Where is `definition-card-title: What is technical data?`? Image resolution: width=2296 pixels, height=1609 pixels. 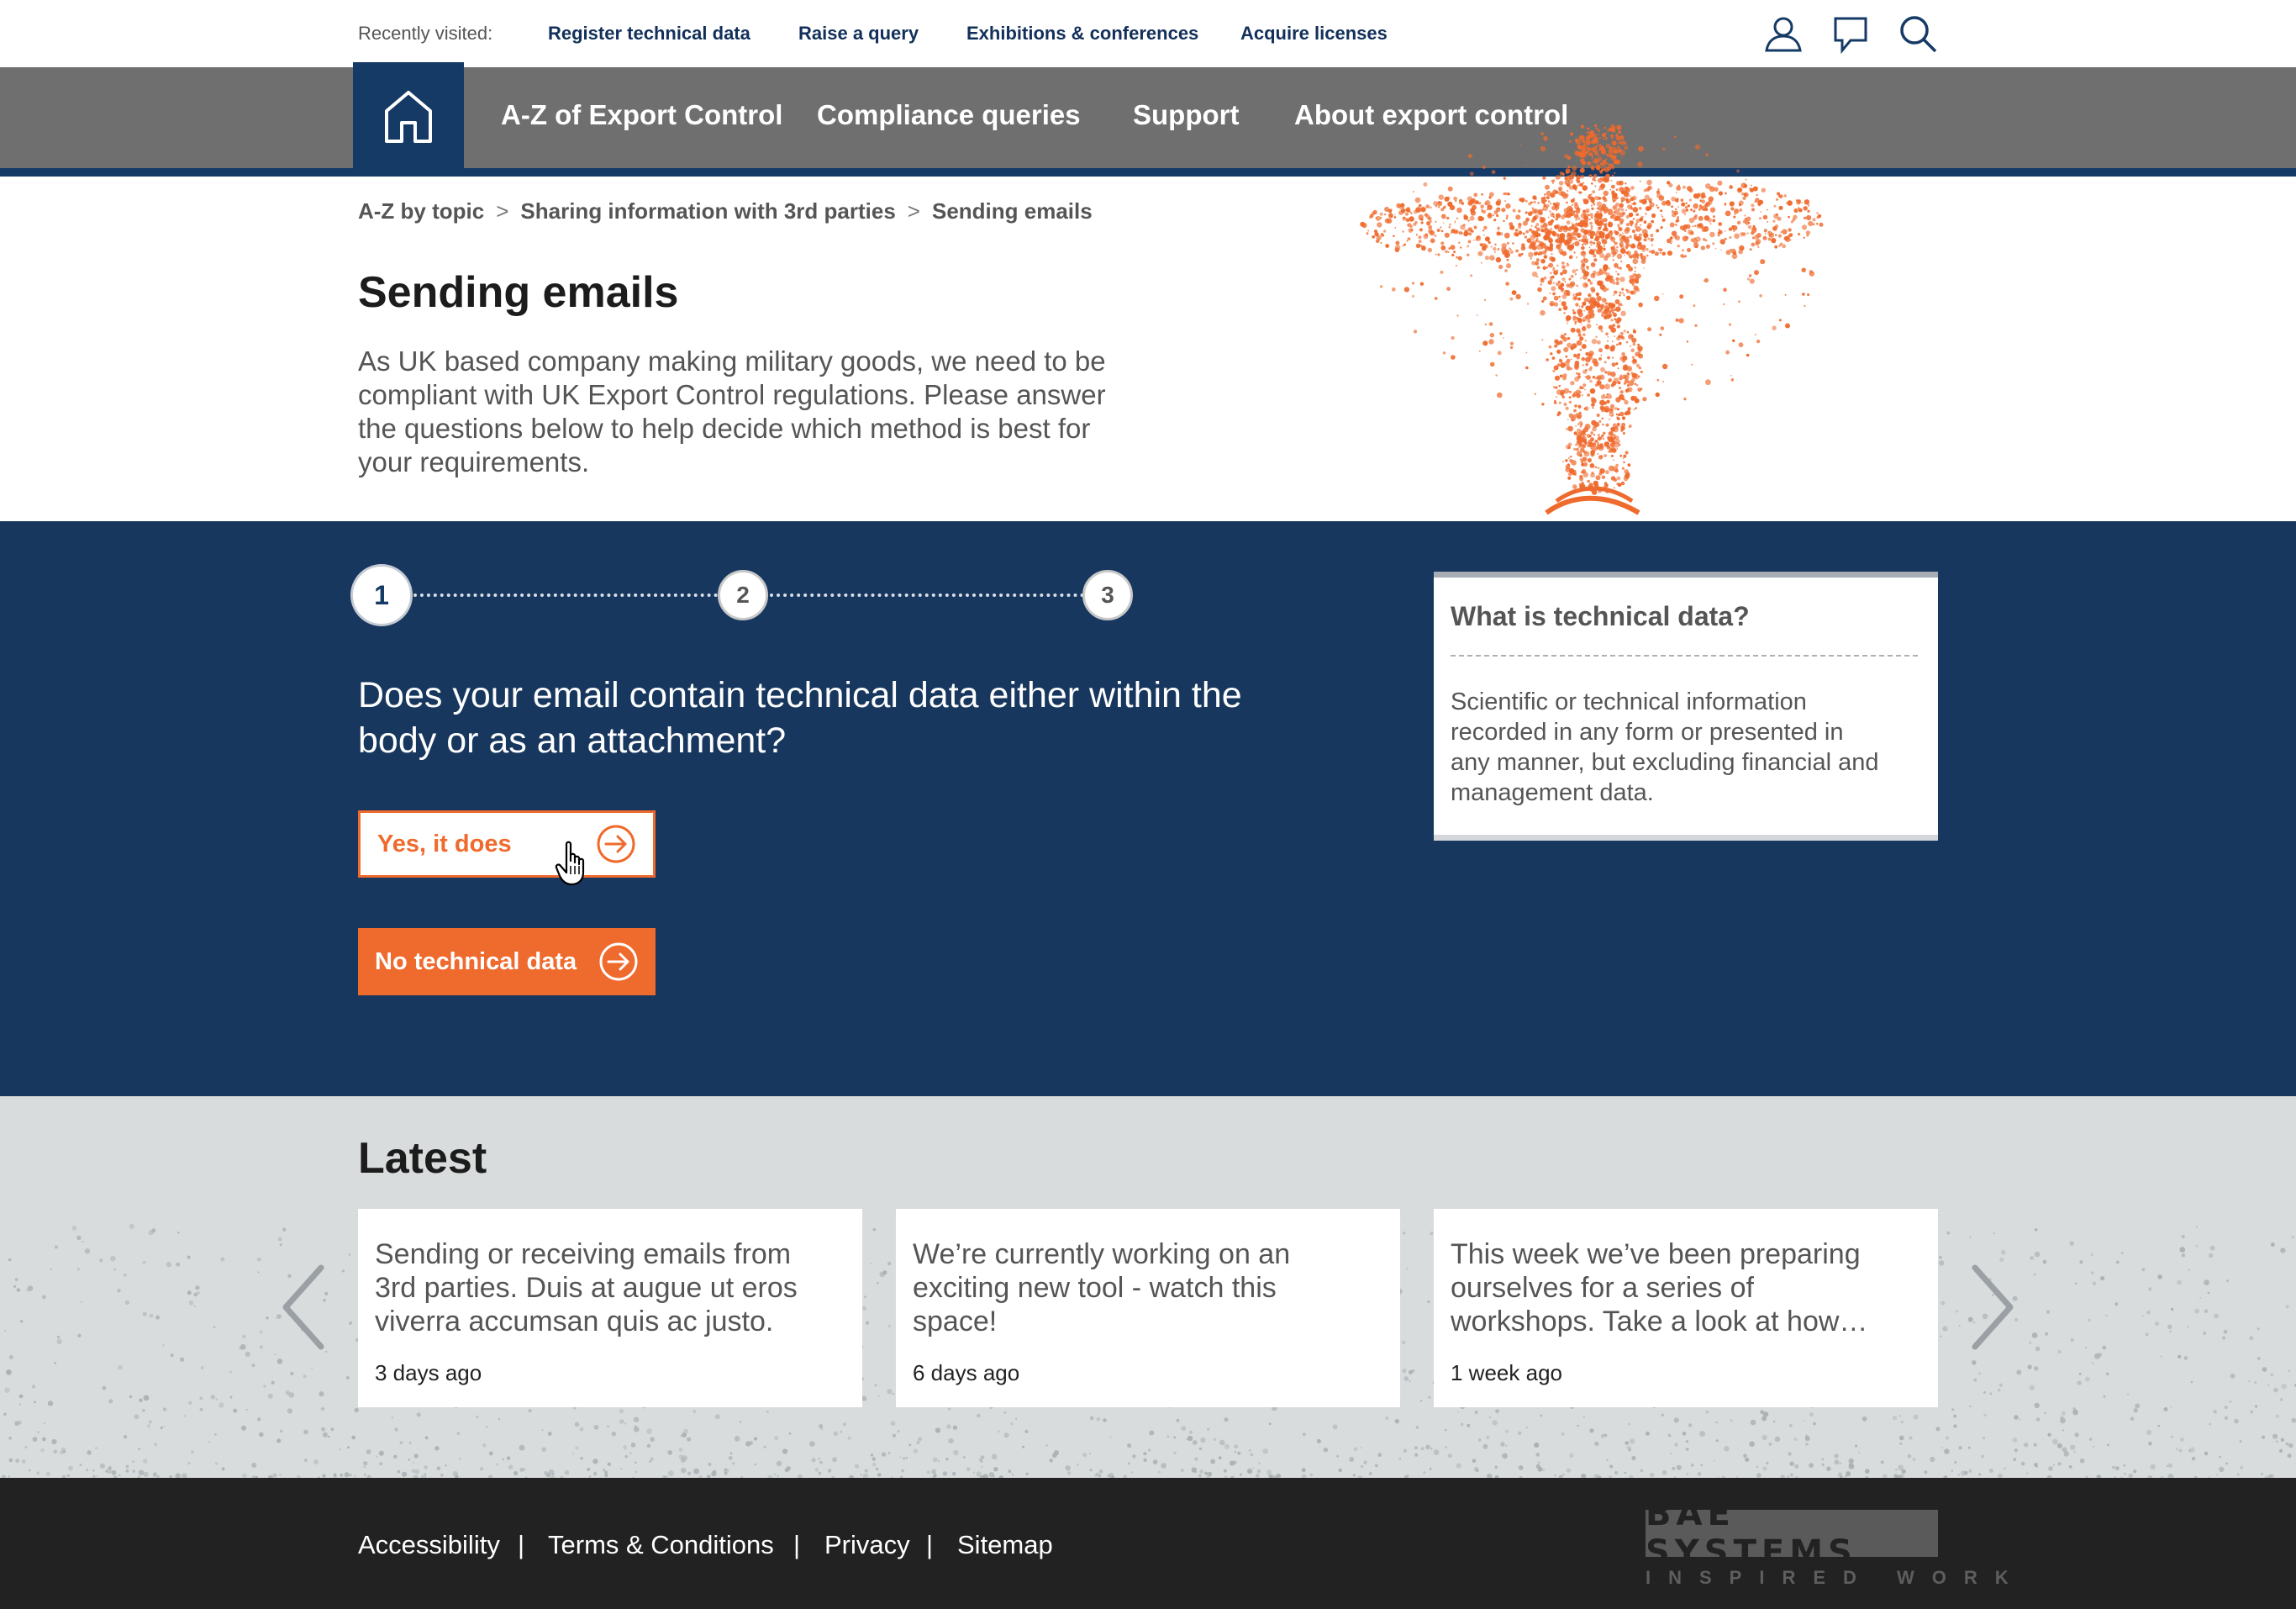 definition-card-title: What is technical data? is located at coordinates (1600, 616).